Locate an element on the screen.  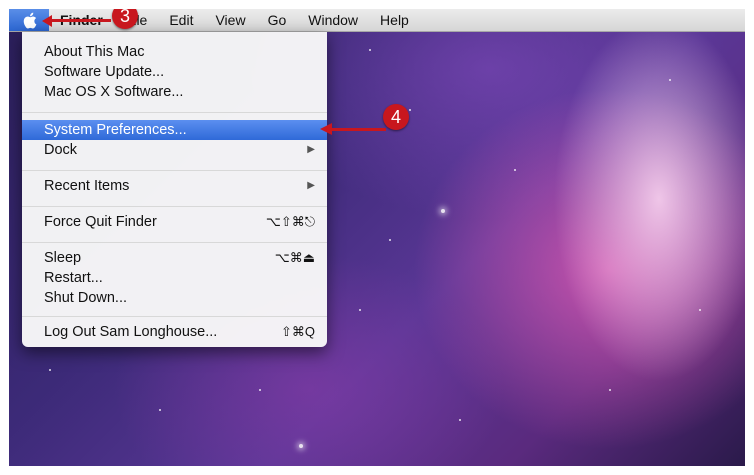
shortcut-label: ⇧⌘Q is located at coordinates (297, 331).